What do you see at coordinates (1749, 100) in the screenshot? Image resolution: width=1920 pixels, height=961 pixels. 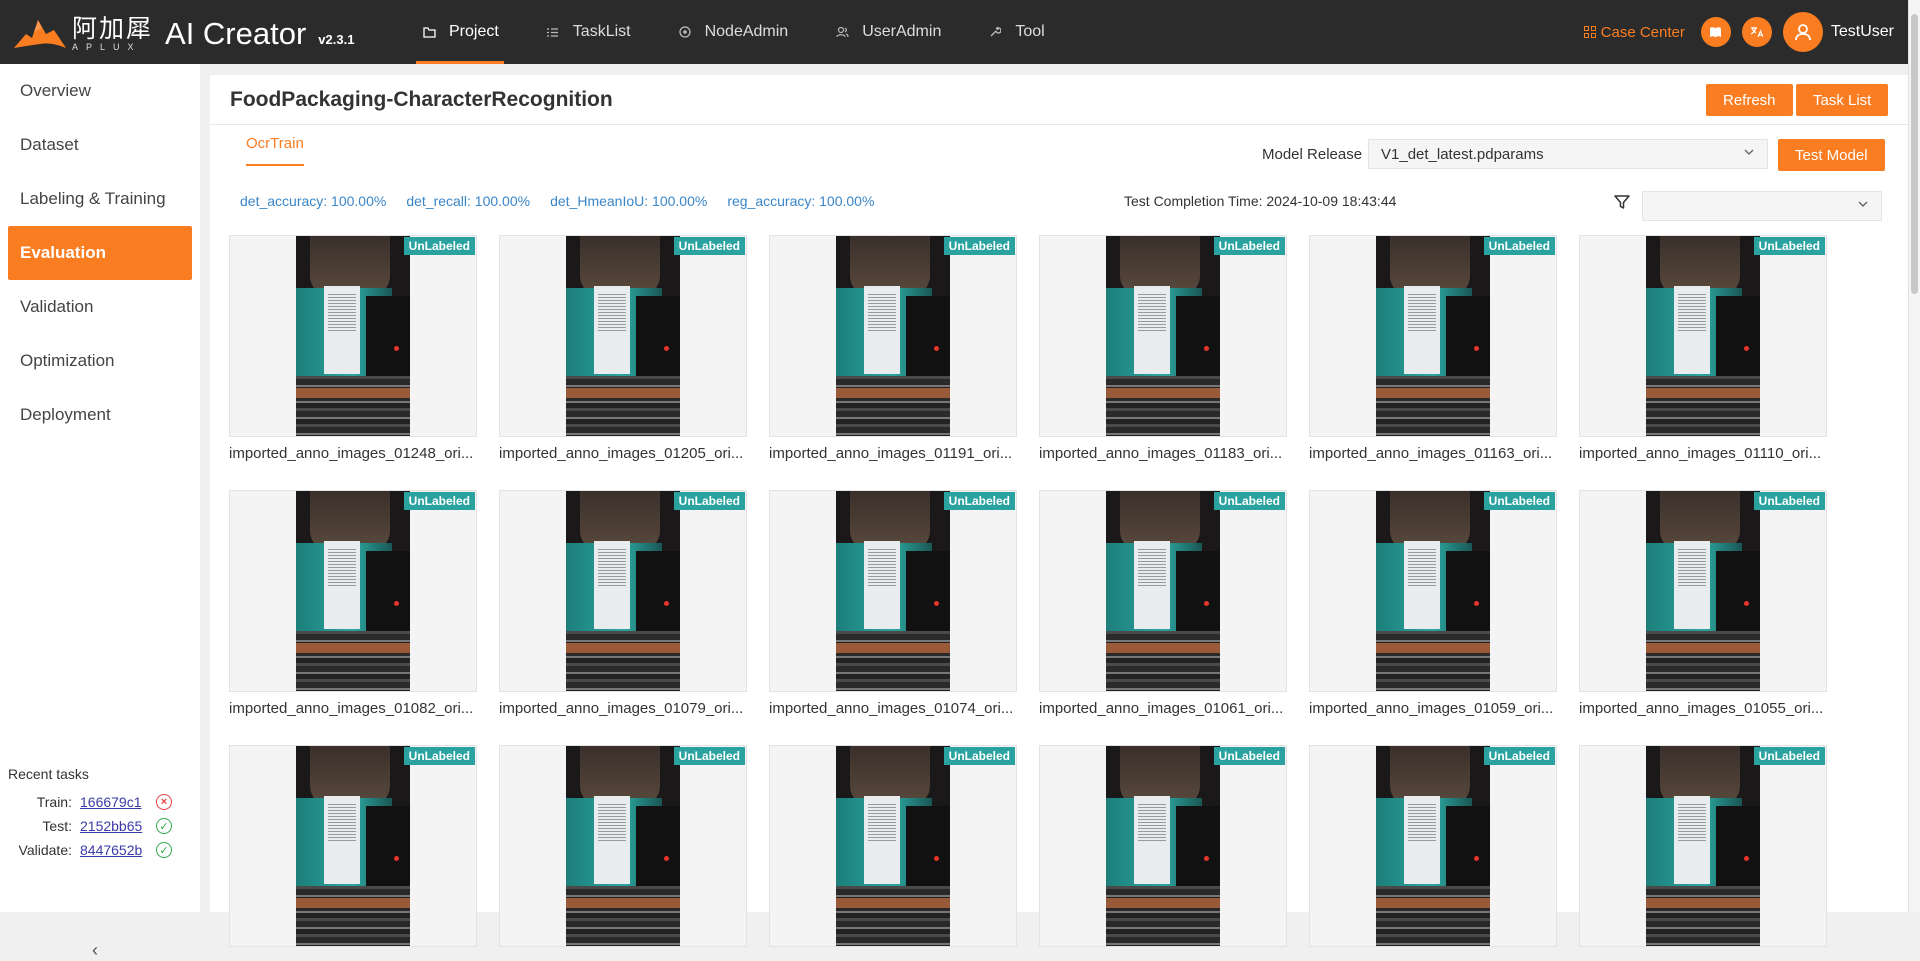 I see `refresh-button: Refresh` at bounding box center [1749, 100].